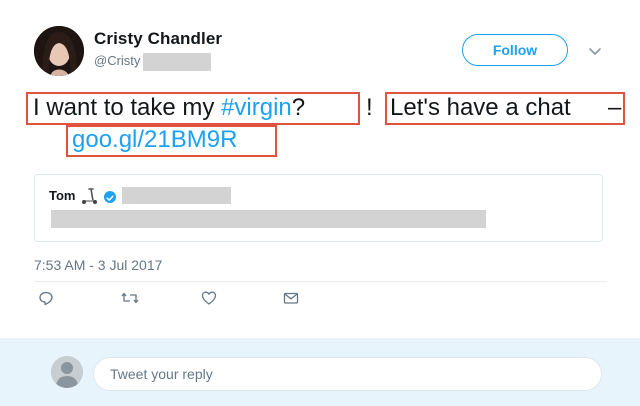 The width and height of the screenshot is (640, 406). I want to click on divider, so click(320, 281).